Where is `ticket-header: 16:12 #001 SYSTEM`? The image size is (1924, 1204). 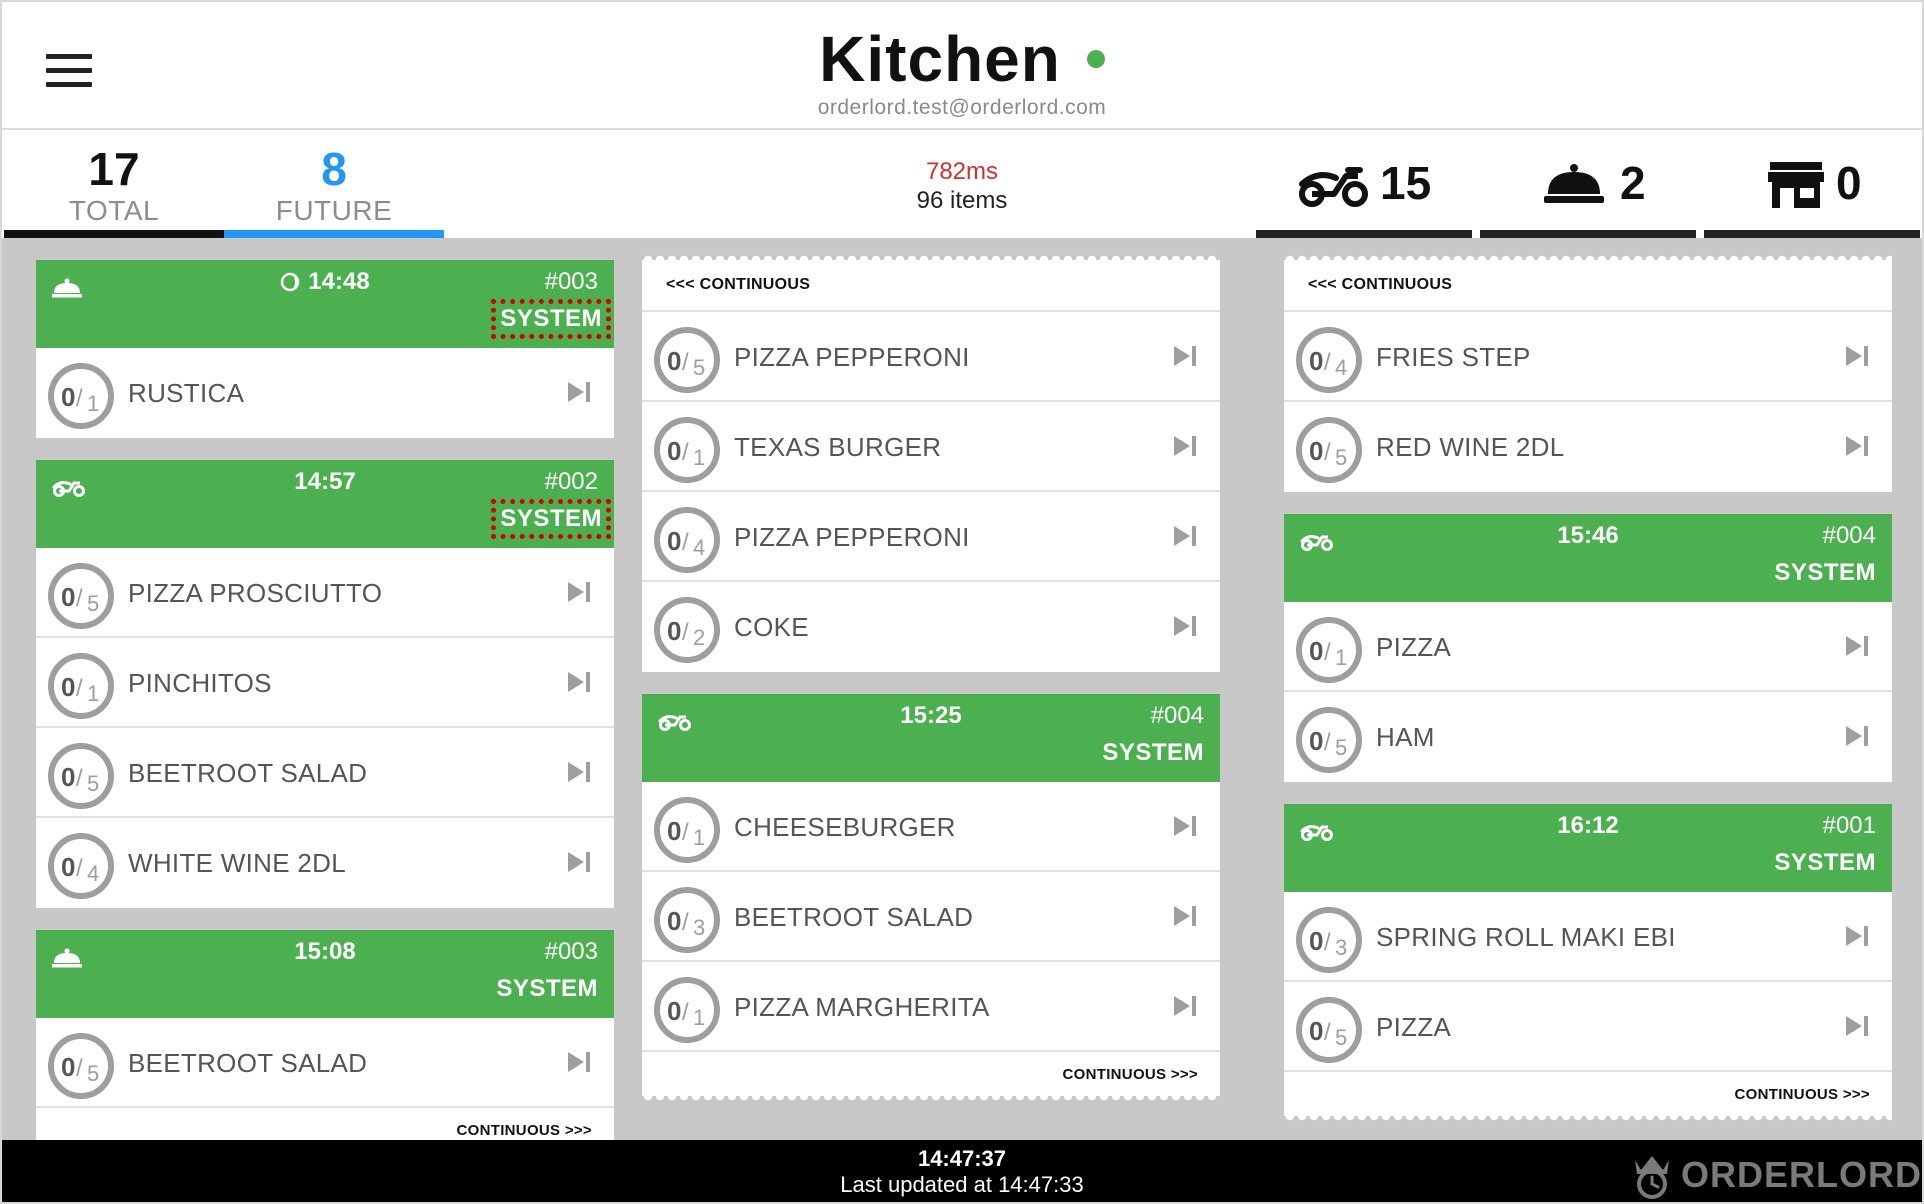
ticket-header: 16:12 #001 SYSTEM is located at coordinates (1588, 848).